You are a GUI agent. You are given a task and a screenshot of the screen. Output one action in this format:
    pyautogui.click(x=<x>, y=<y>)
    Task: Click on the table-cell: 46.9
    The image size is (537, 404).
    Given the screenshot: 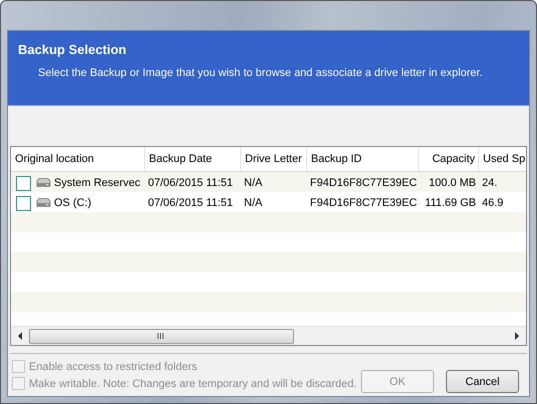 What is the action you would take?
    pyautogui.click(x=493, y=203)
    